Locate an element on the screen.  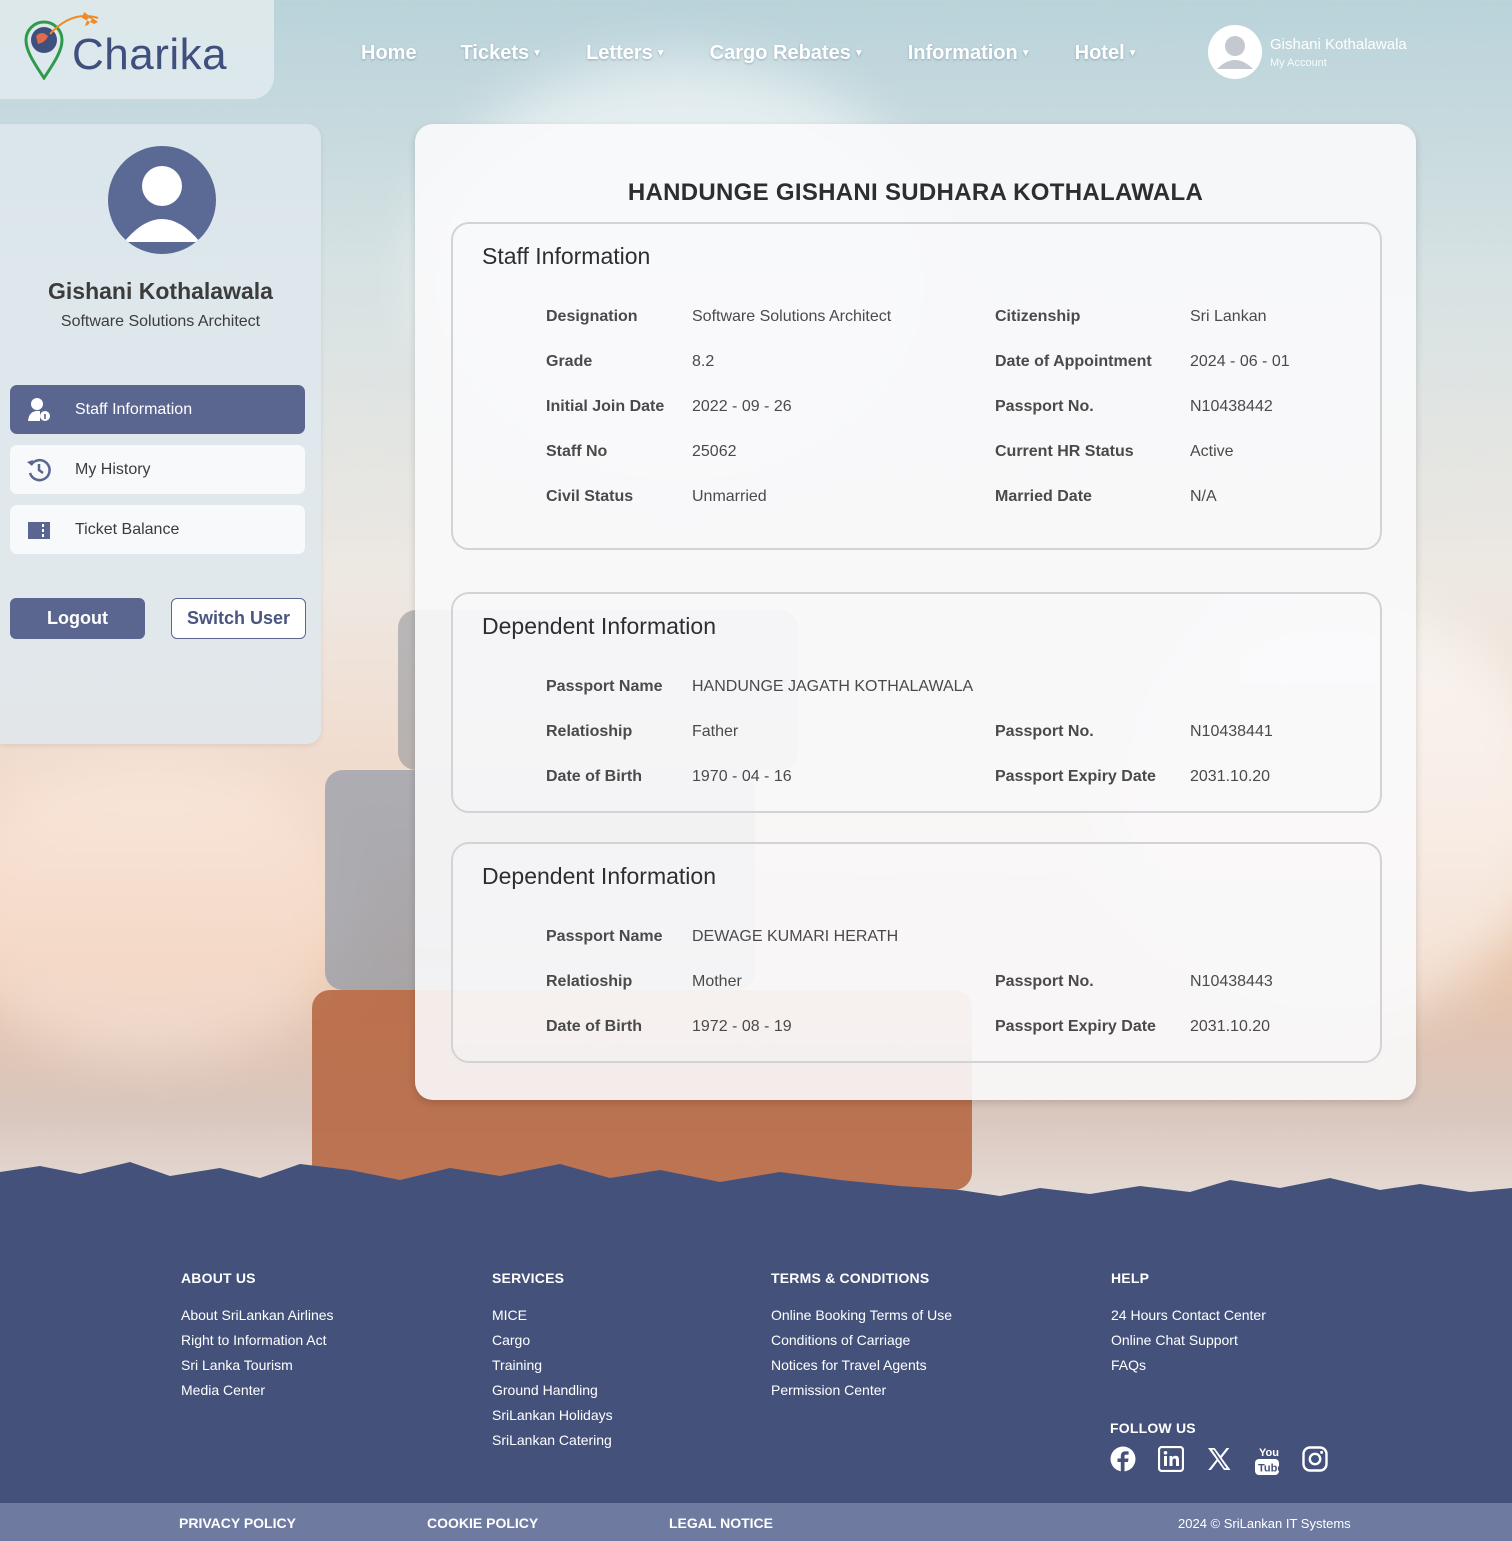
footer-link: About SriLankan Airlines is located at coordinates (257, 1315).